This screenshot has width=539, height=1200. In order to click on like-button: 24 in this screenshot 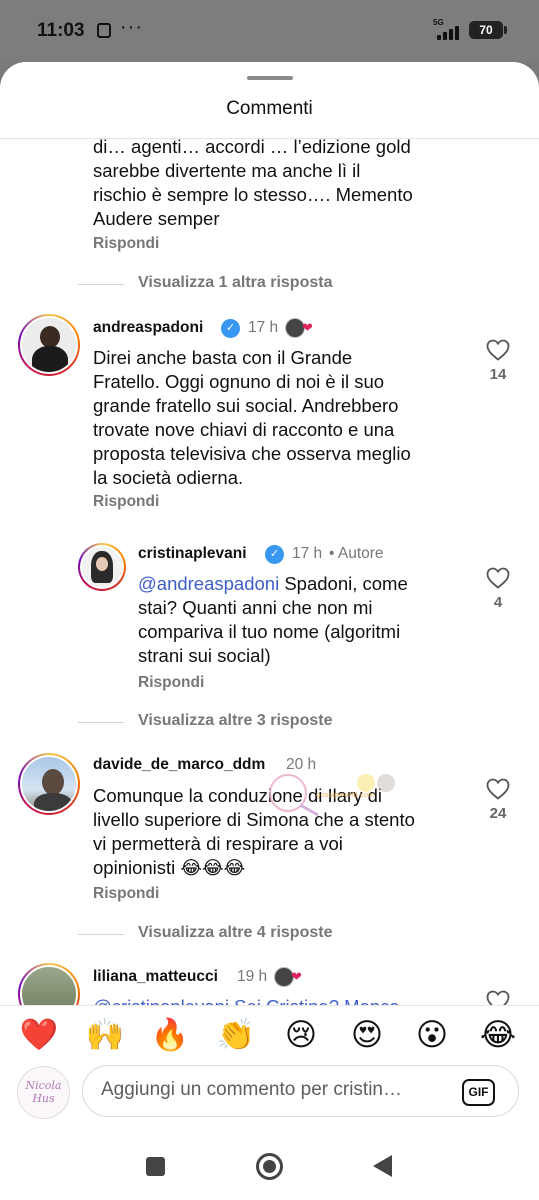, I will do `click(498, 800)`.